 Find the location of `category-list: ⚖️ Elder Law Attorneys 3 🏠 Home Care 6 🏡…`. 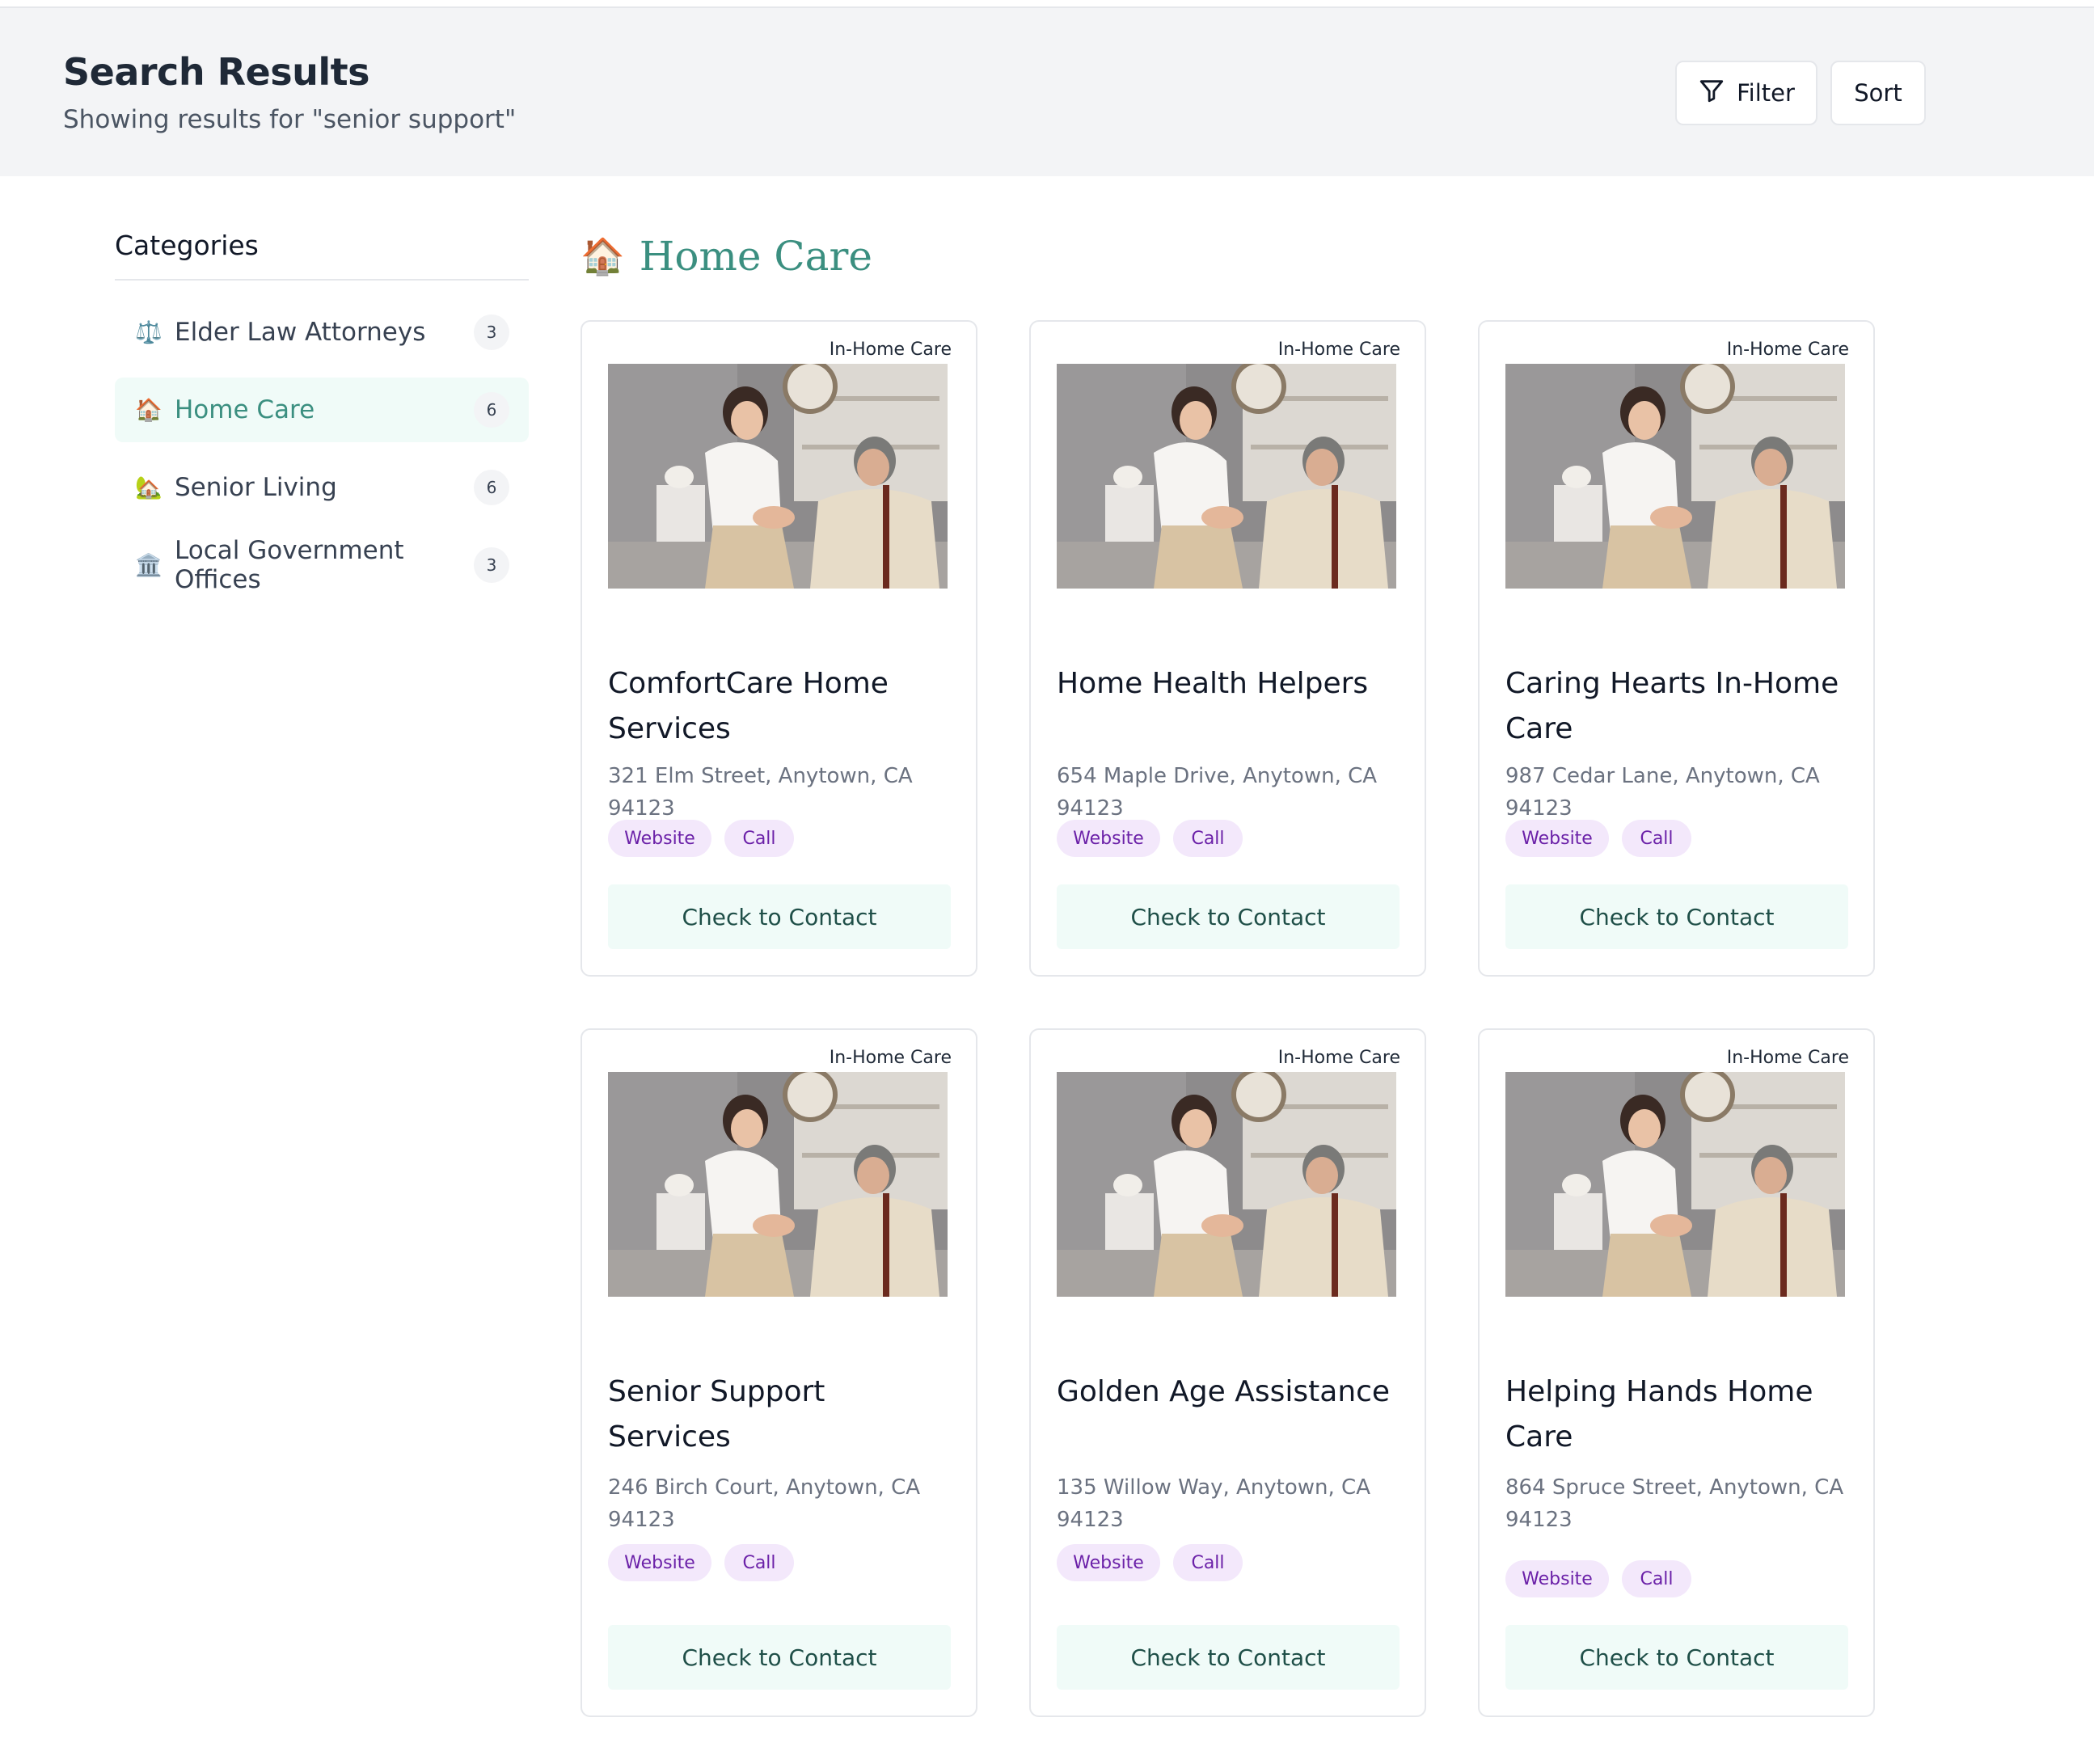

category-list: ⚖️ Elder Law Attorneys 3 🏠 Home Care 6 🏡… is located at coordinates (322, 448).